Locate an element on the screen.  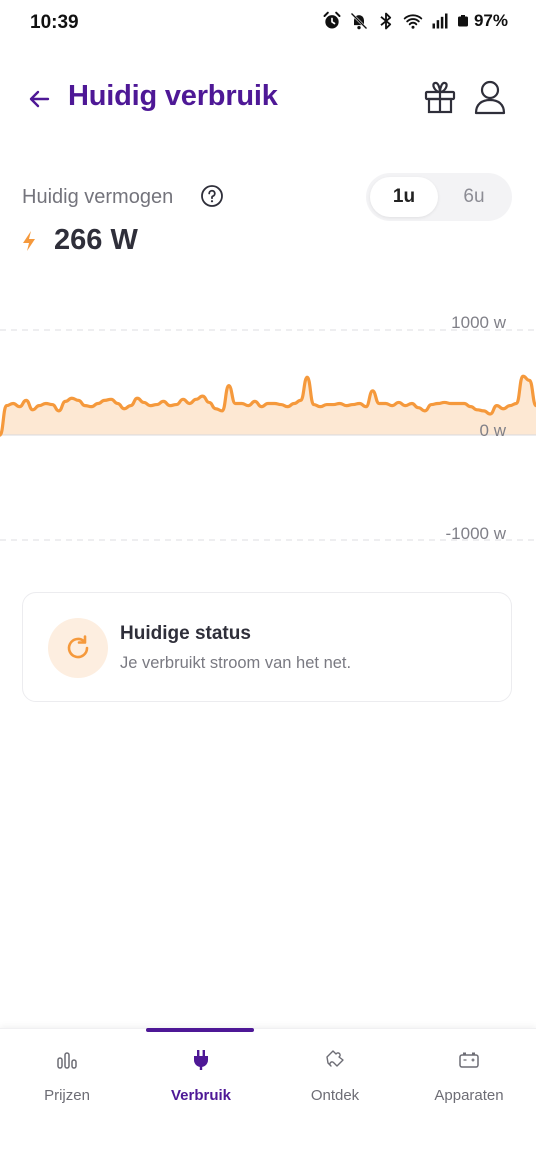
status-bar: 10:39 97% is located at coordinates (268, 22).